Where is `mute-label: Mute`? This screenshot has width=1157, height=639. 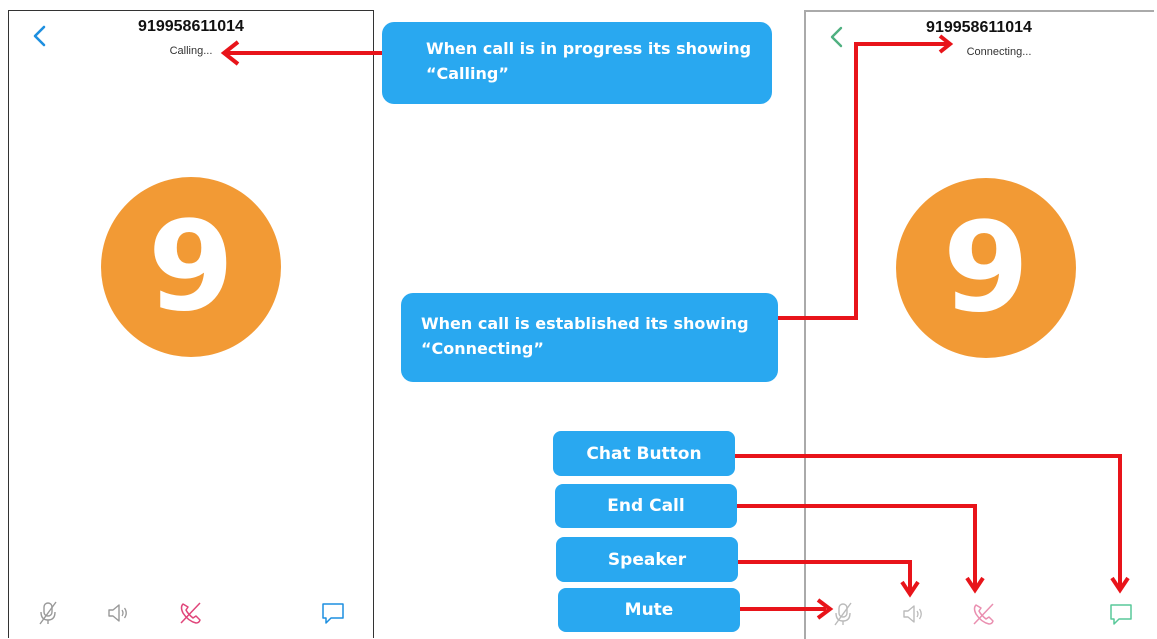
mute-label: Mute is located at coordinates (649, 610).